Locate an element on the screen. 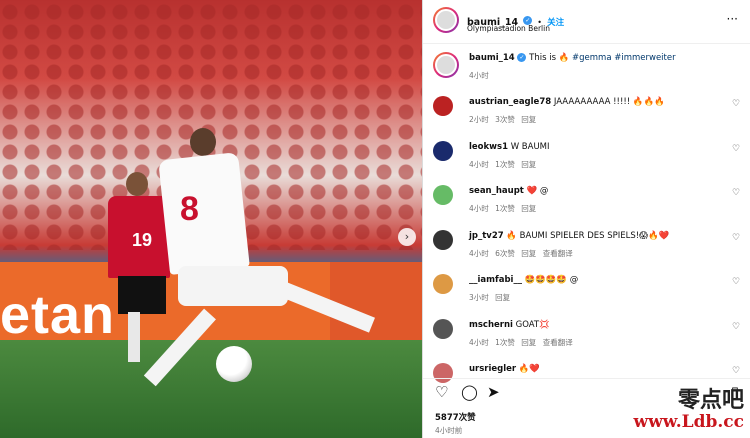 This screenshot has width=750, height=438. comment-meta: 2小时 3次赞 回复 is located at coordinates (502, 119).